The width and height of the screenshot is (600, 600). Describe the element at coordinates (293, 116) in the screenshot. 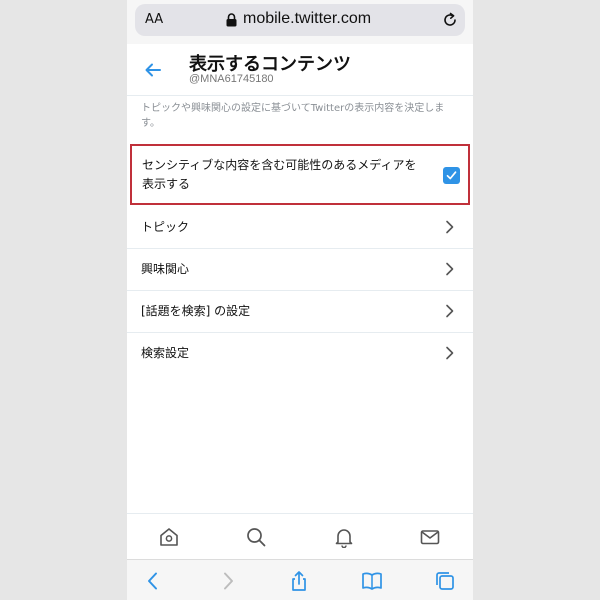

I see `section-description: トピックや興味関心の設定に基づいてTwitterの表示内容を決定します。` at that location.